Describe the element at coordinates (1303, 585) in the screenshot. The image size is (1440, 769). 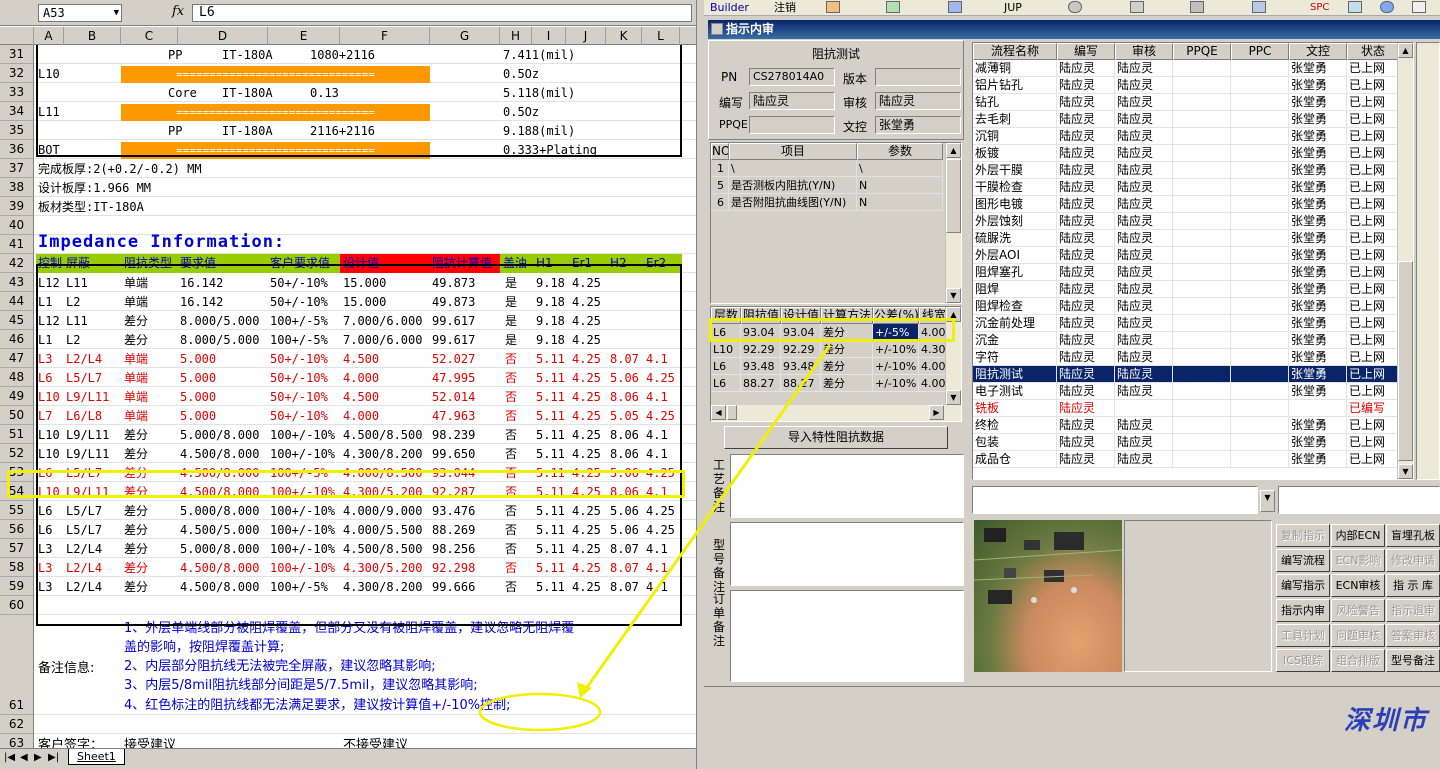
I see `action-button: 编写指示` at that location.